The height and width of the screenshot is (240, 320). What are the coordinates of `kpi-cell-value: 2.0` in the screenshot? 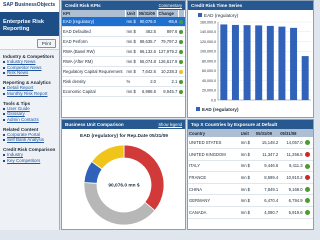 It's located at (147, 81).